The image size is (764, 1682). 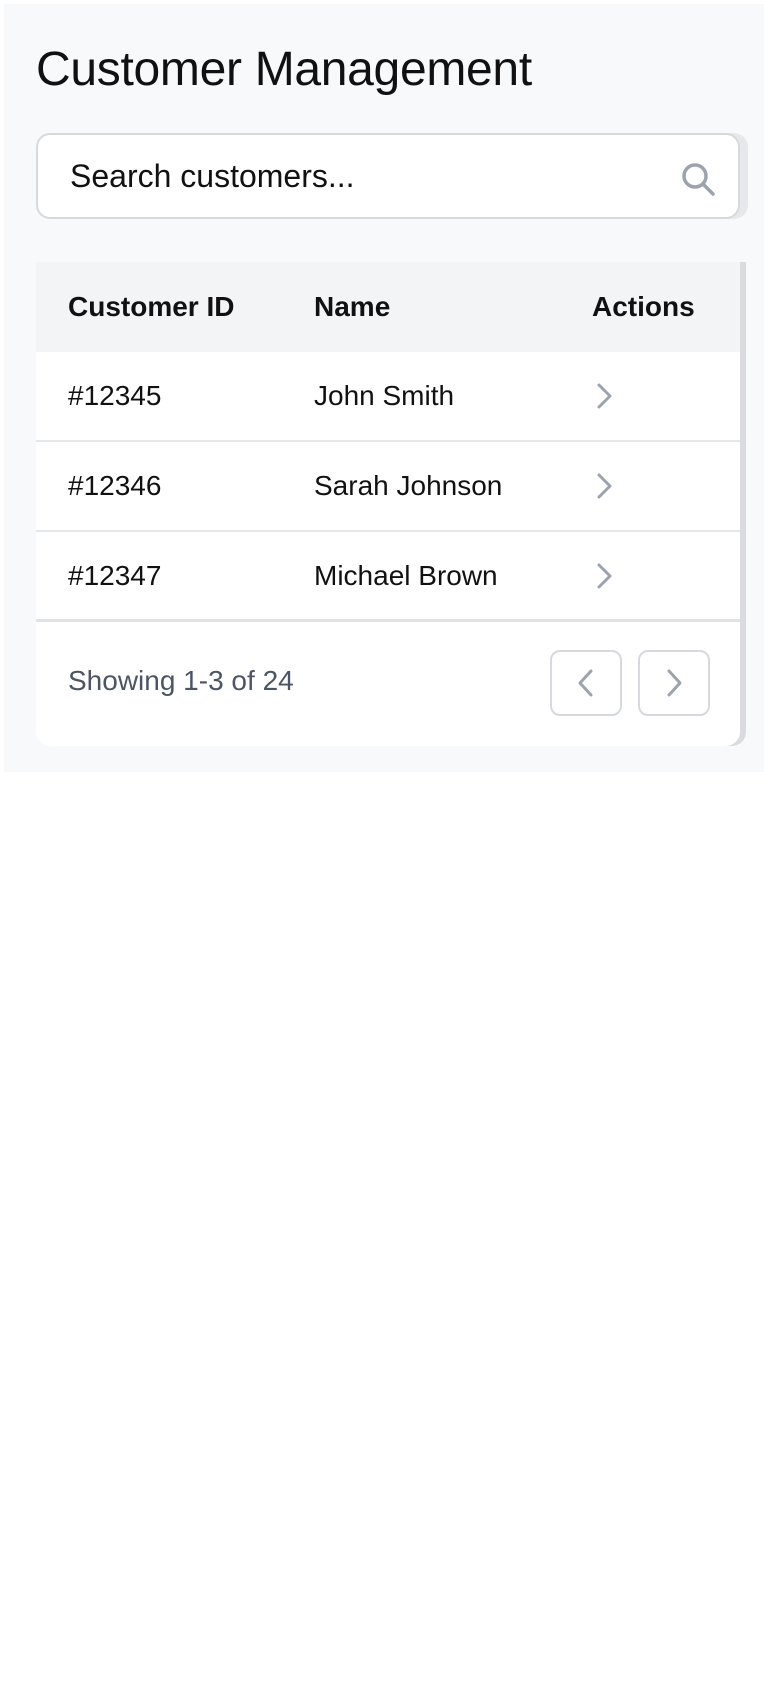 I want to click on table-row: #12345 John Smith, so click(x=388, y=397).